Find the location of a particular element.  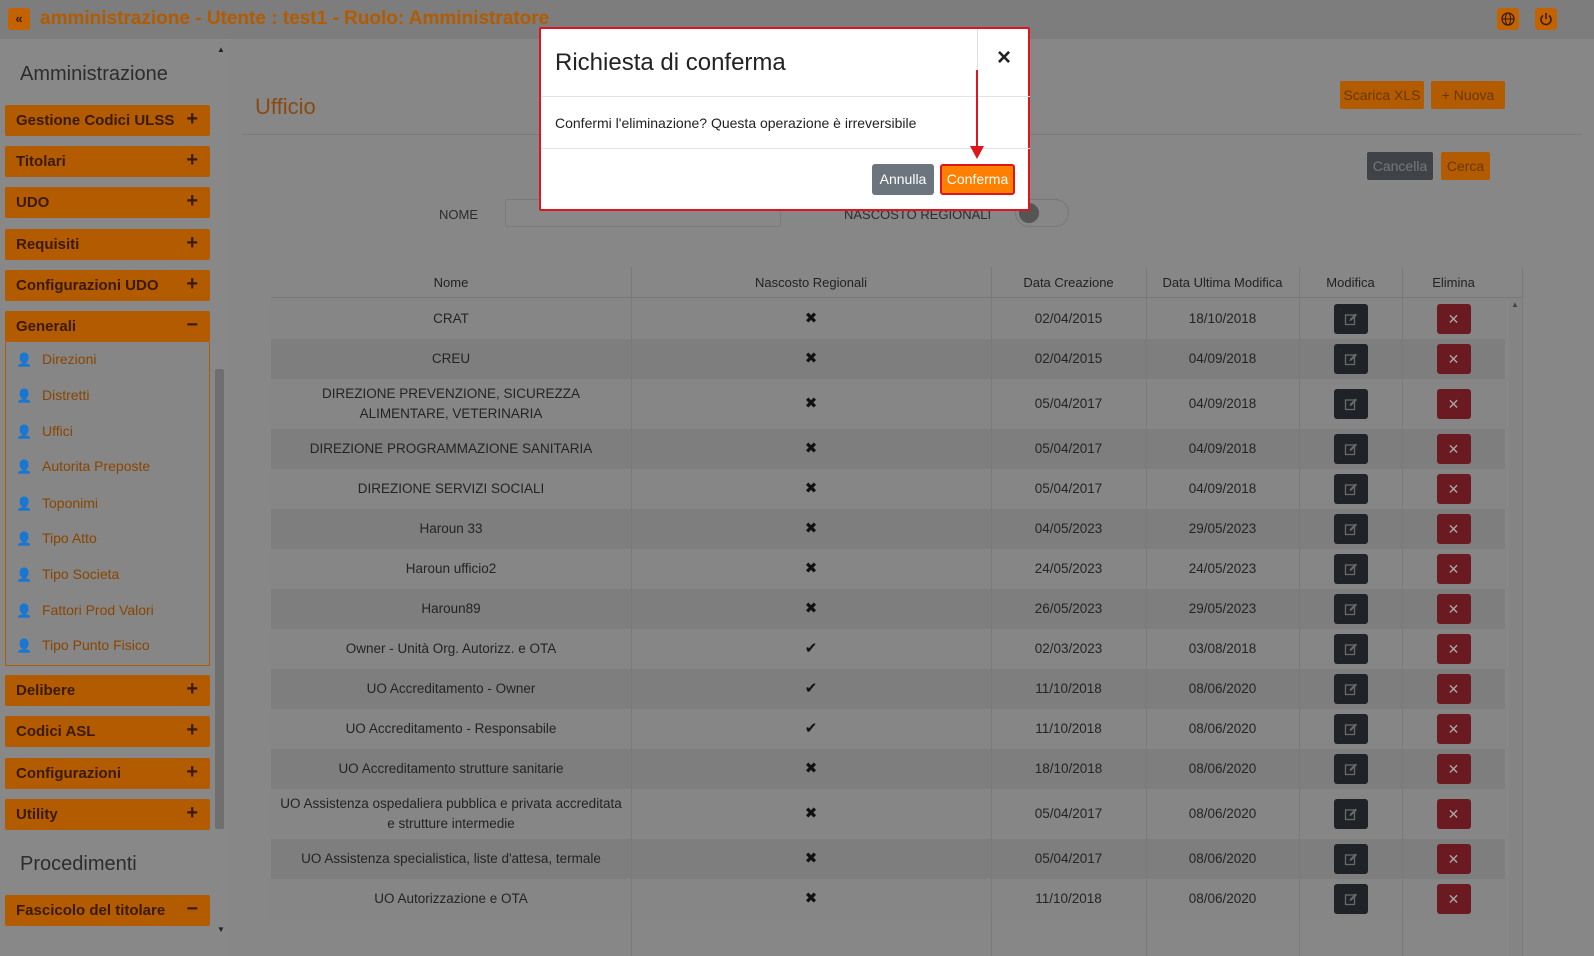

menu-generali: Generali − is located at coordinates (107, 326).